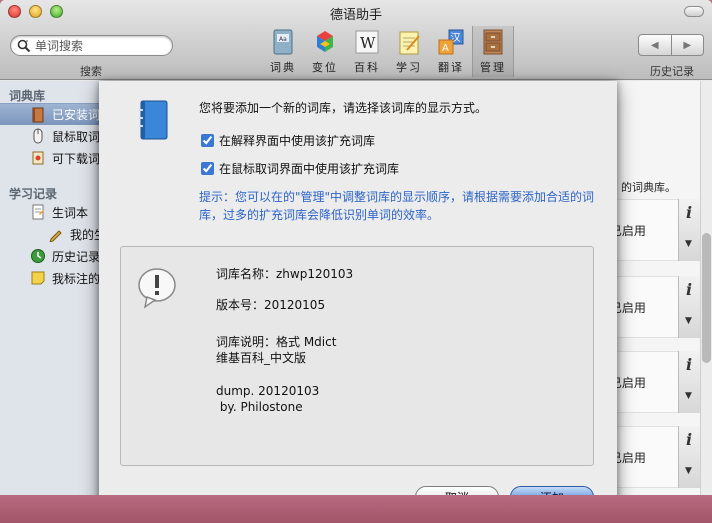 Image resolution: width=712 pixels, height=523 pixels. I want to click on history-back-button: ◀, so click(655, 45).